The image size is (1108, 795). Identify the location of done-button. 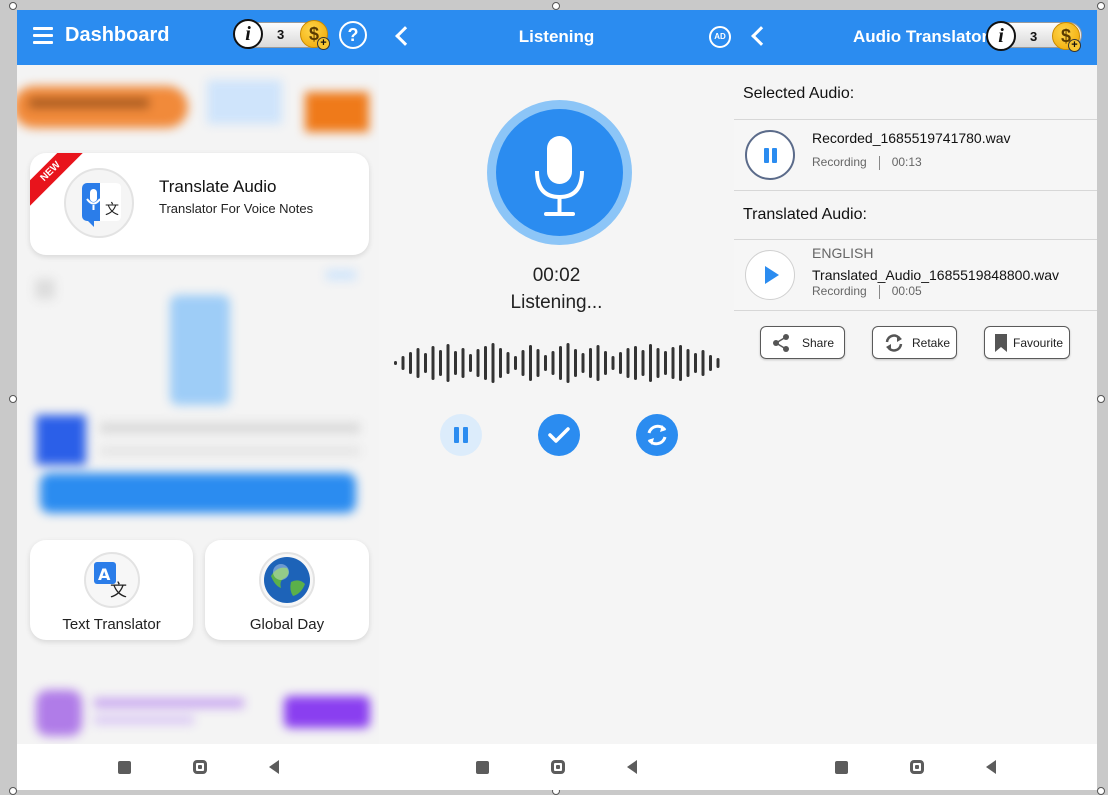
(559, 435).